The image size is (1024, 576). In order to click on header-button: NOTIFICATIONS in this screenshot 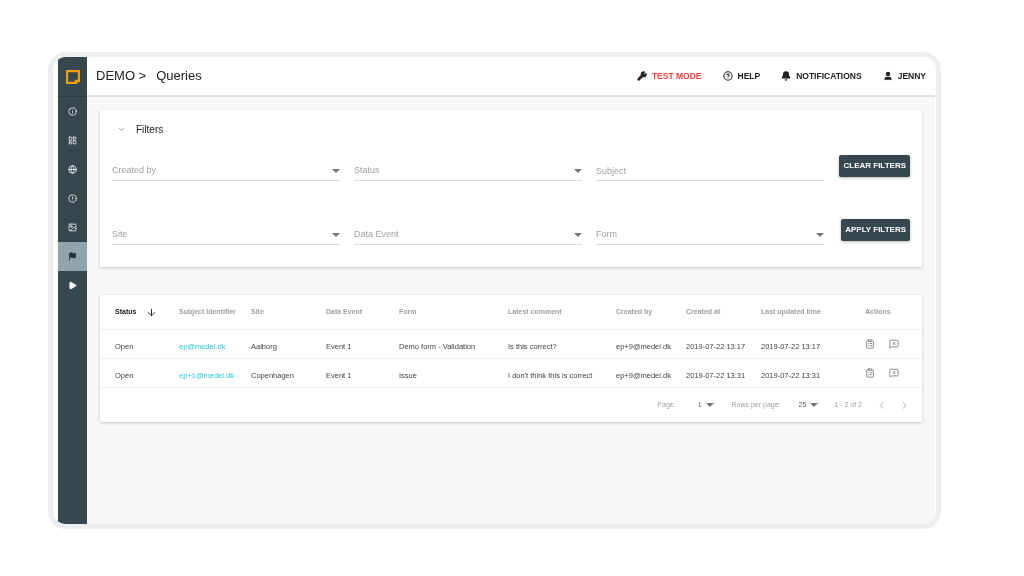, I will do `click(821, 76)`.